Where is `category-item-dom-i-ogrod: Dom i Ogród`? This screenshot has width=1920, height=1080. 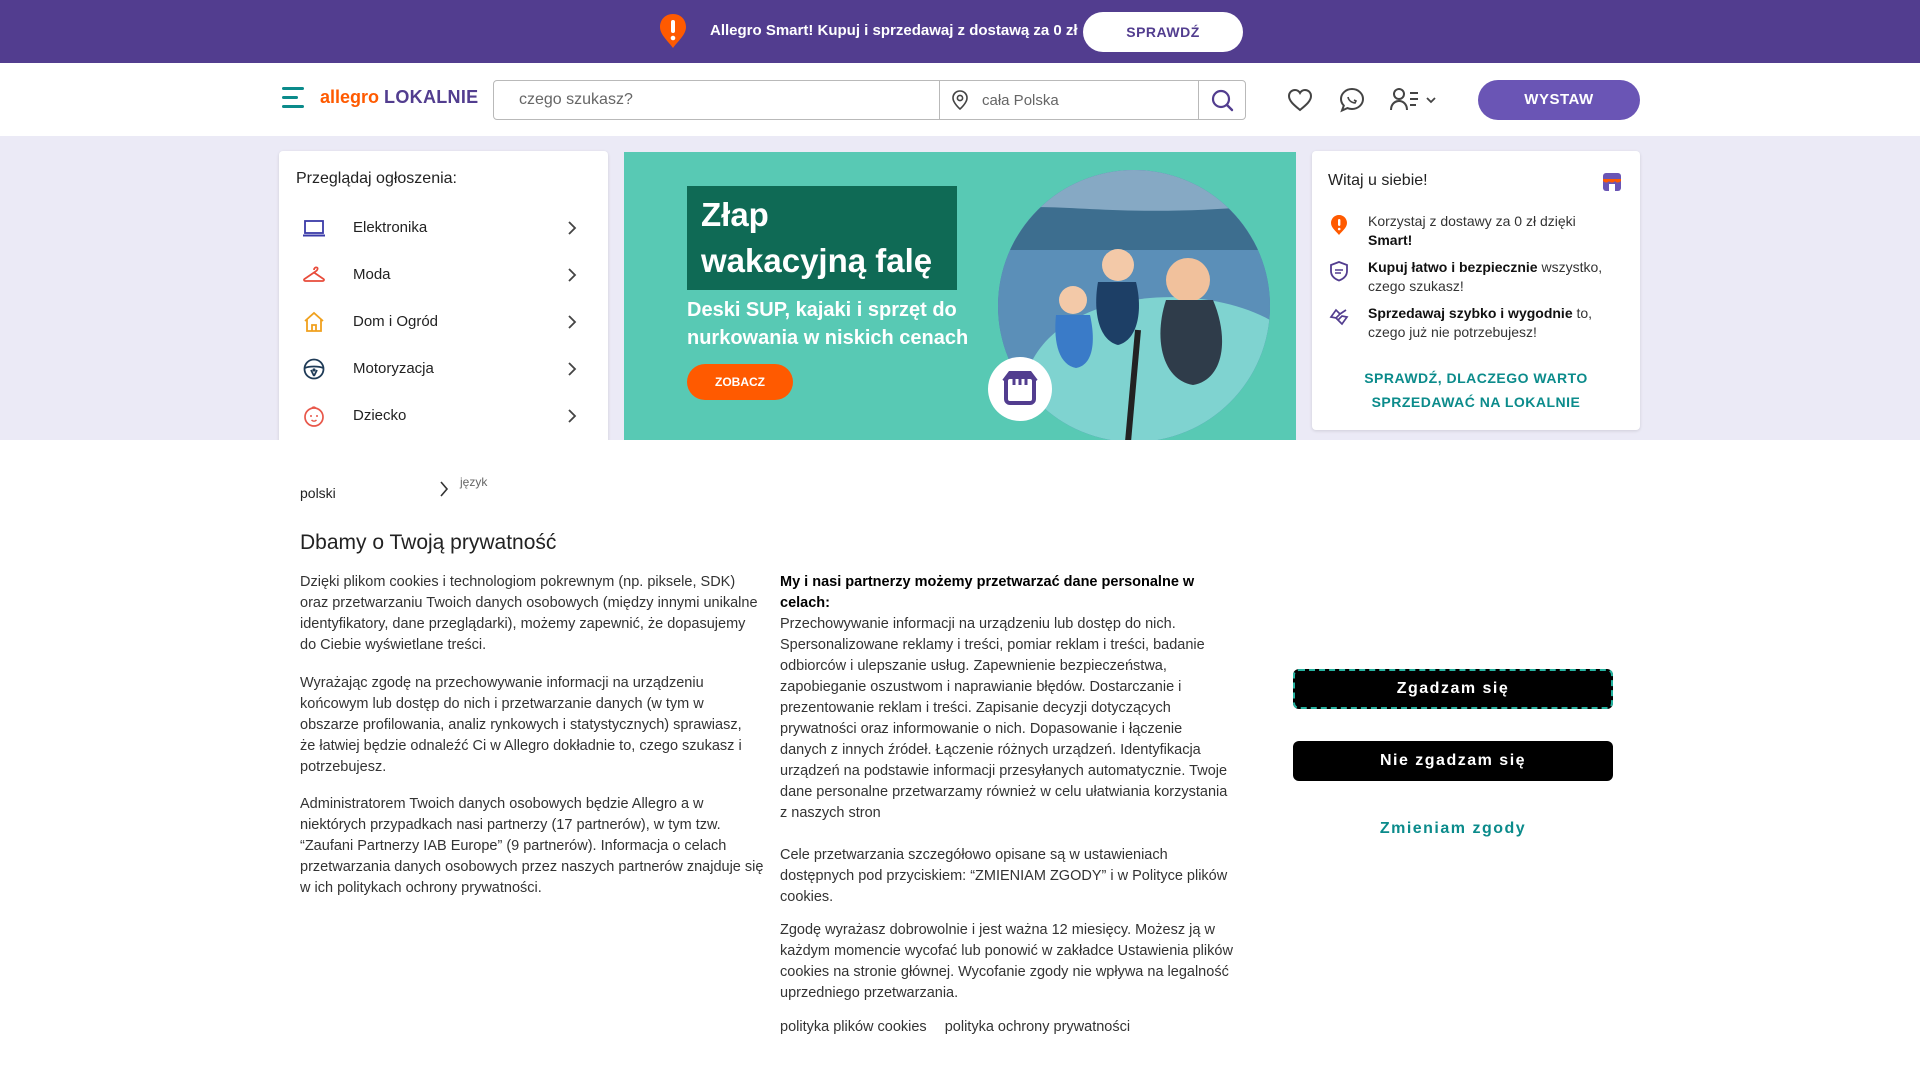
category-item-dom-i-ogrod: Dom i Ogród is located at coordinates (441, 322).